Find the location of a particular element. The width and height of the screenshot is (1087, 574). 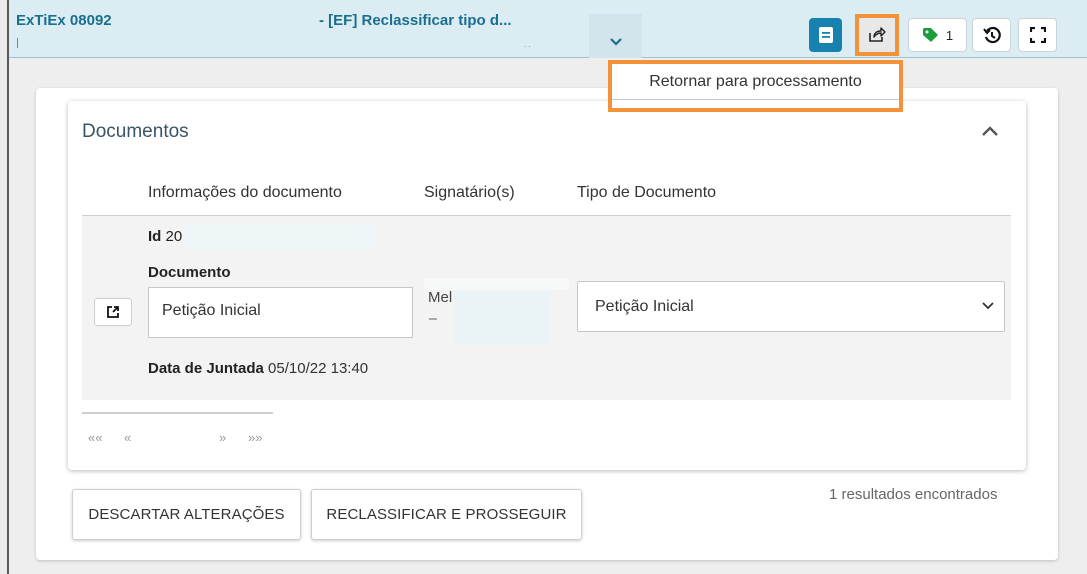

share-button is located at coordinates (877, 35).